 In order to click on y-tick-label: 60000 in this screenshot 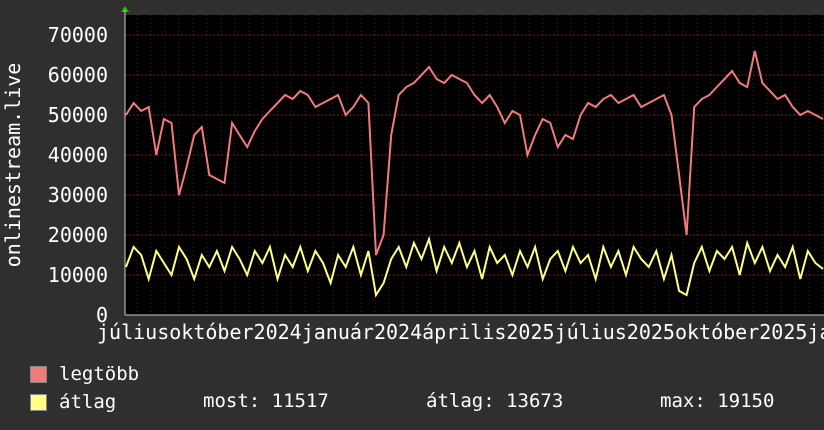, I will do `click(78, 75)`.